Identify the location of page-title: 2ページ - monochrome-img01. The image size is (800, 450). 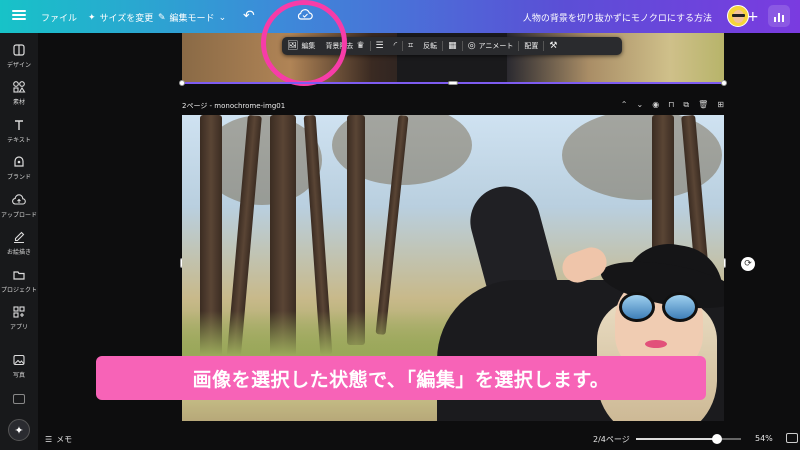
(233, 106).